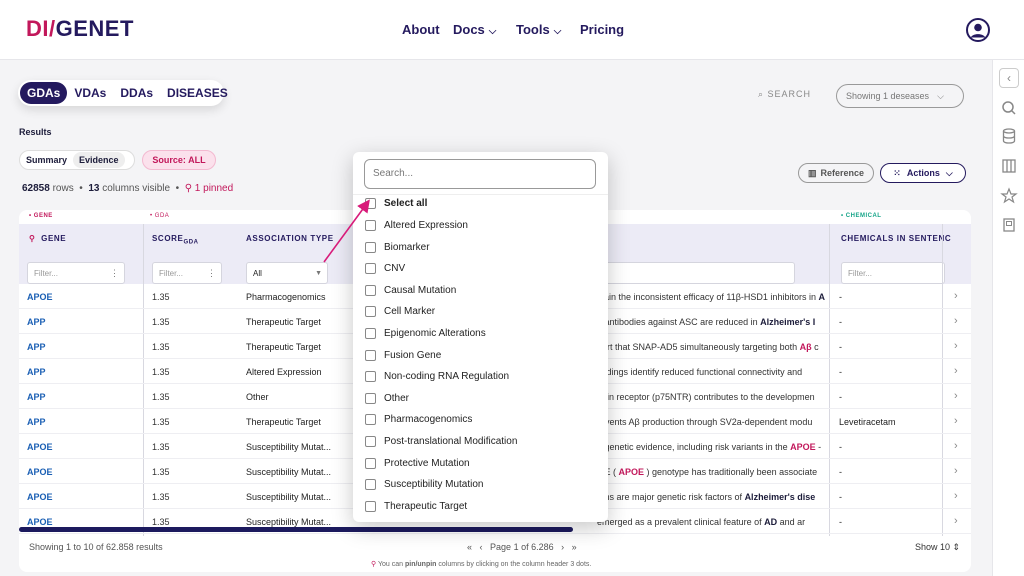 This screenshot has height=576, width=1024. I want to click on tab-ddas: DDAs, so click(136, 93).